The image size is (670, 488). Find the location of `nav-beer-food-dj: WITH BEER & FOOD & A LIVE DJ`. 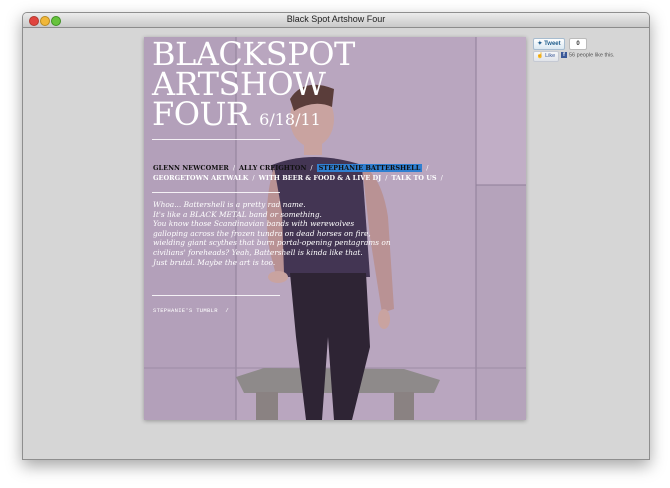

nav-beer-food-dj: WITH BEER & FOOD & A LIVE DJ is located at coordinates (320, 178).